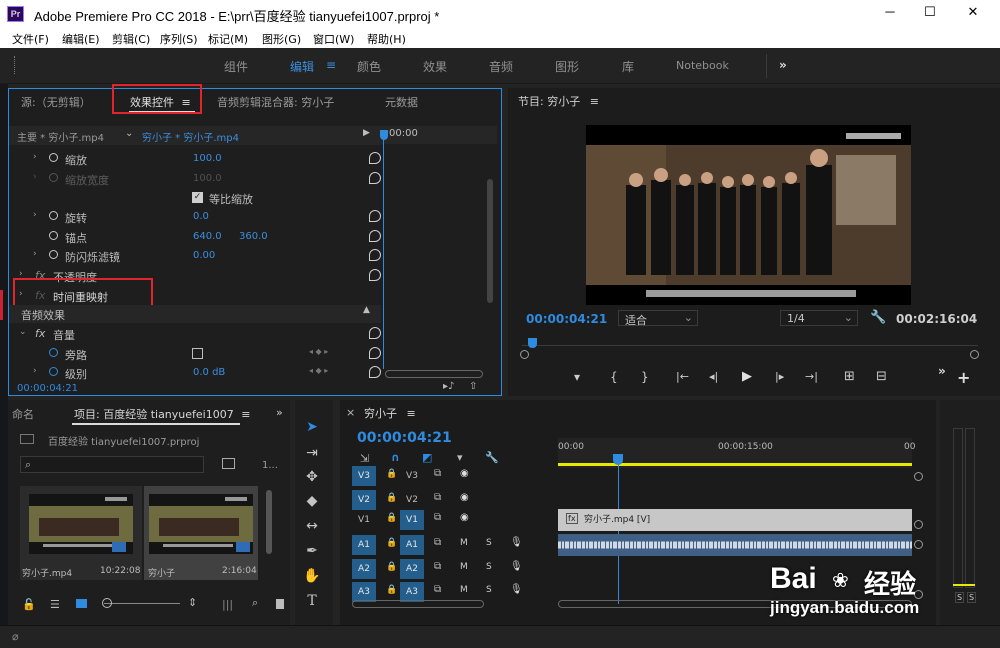 This screenshot has height=648, width=1000. I want to click on timeline-close-icon: ×, so click(350, 412).